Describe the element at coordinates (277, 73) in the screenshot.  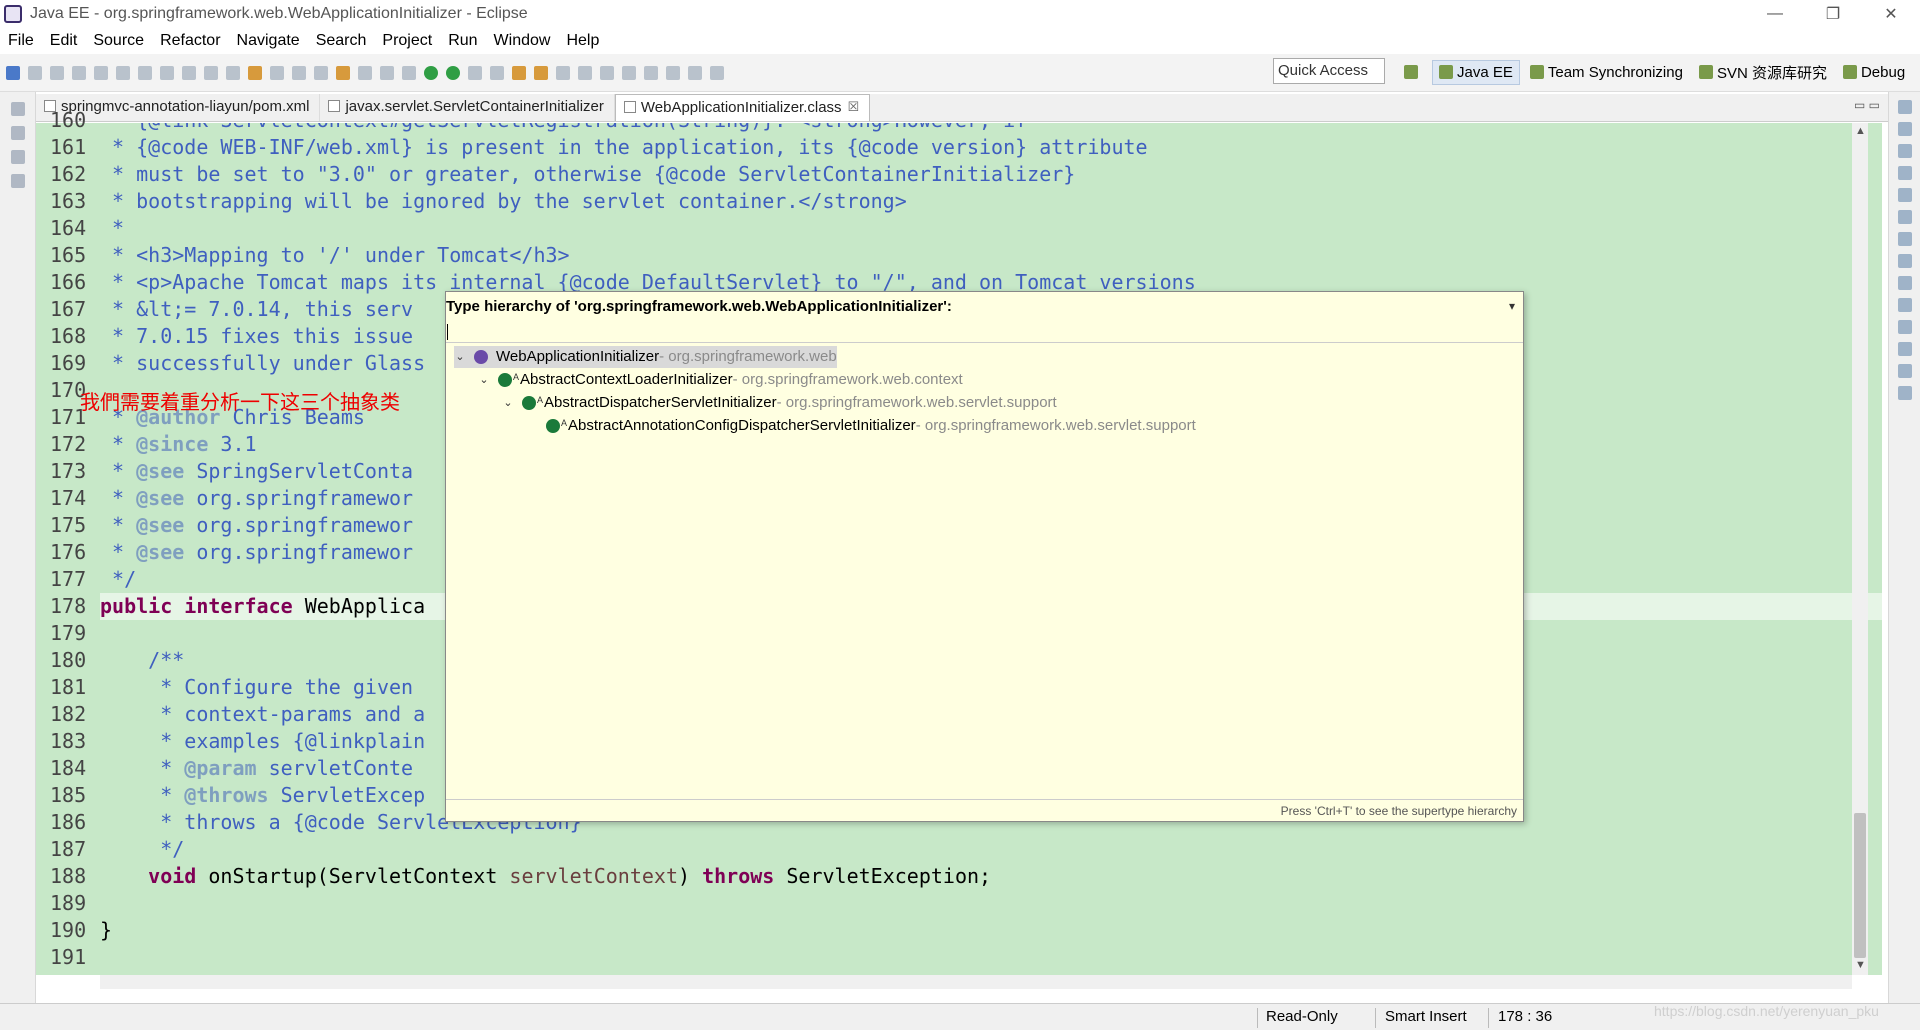
I see `open-type-icon` at that location.